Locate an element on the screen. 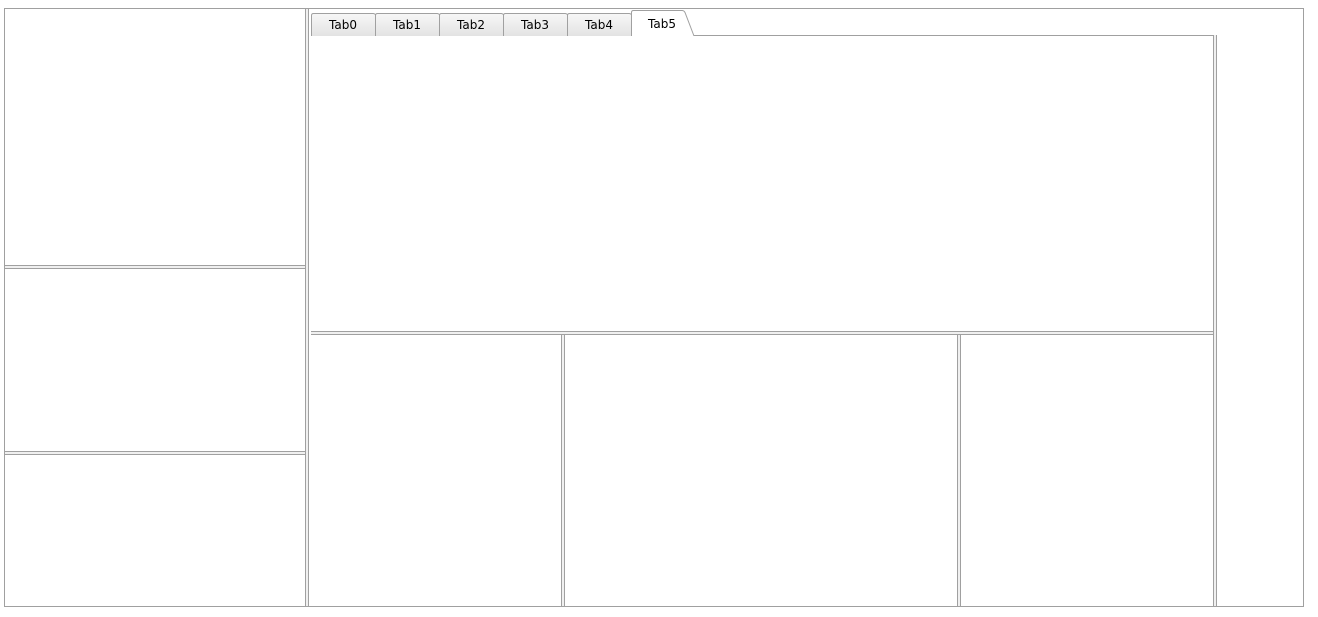 Image resolution: width=1318 pixels, height=617 pixels. bottom-pane-center is located at coordinates (761, 470).